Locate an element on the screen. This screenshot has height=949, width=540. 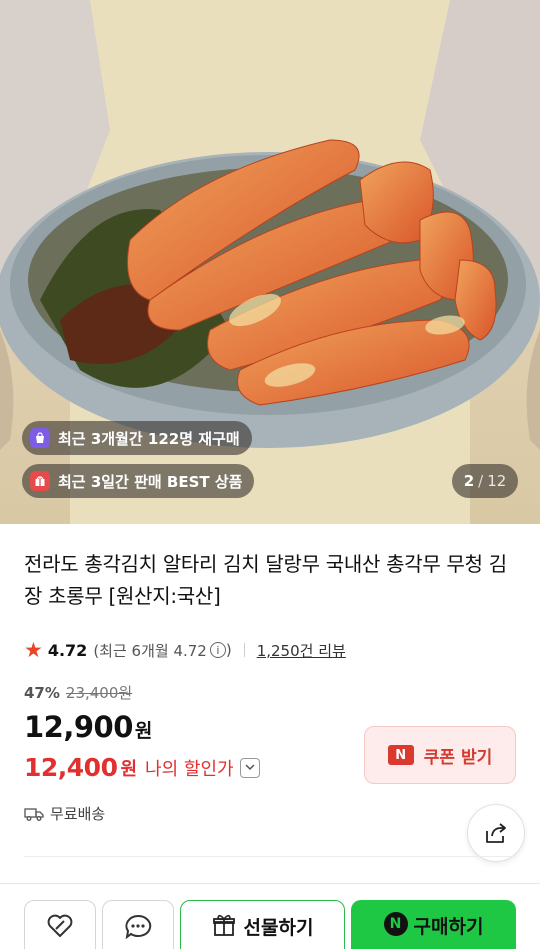
best-seller-badge: 최근 3일간 판매 BEST 상품 is located at coordinates (138, 481).